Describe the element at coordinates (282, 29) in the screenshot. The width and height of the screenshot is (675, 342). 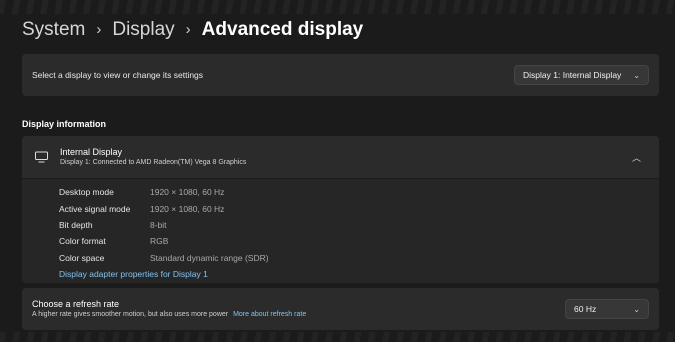
I see `page-title: Advanced display` at that location.